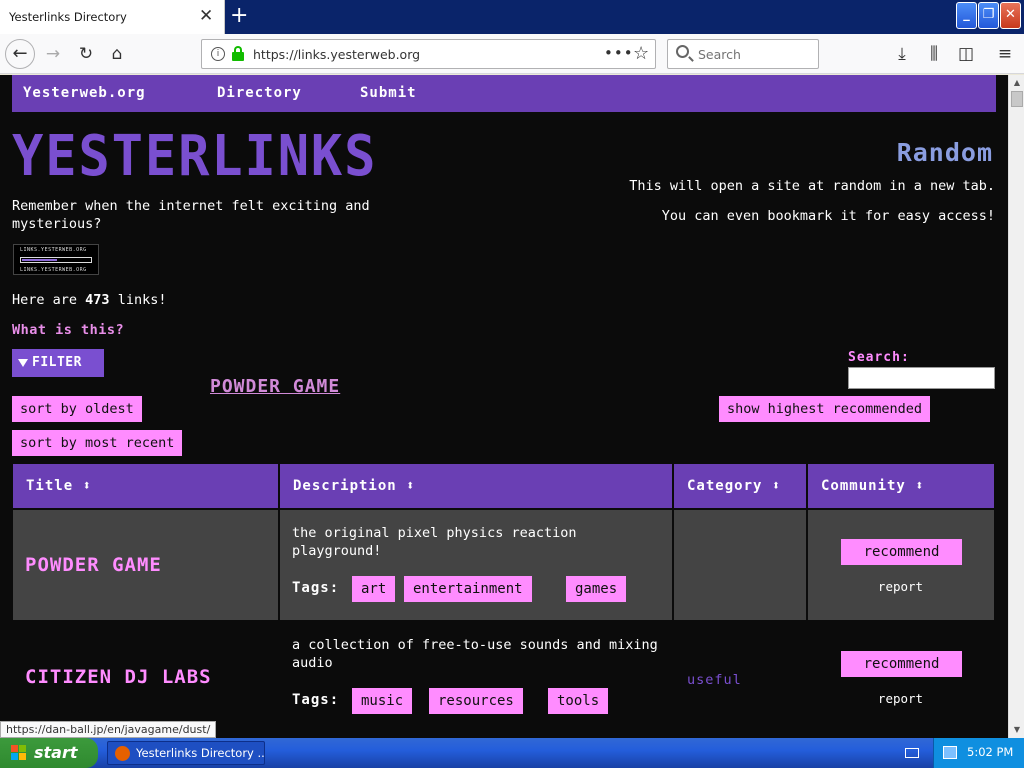  Describe the element at coordinates (504, 93) in the screenshot. I see `site-nav: Yesterweb.org Directory Submit` at that location.